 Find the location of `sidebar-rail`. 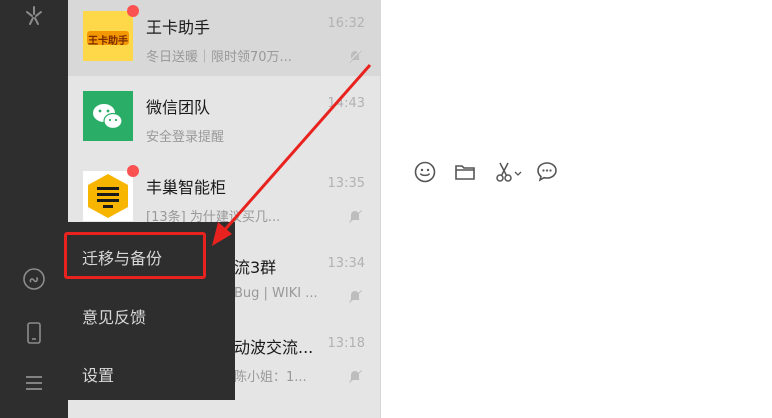

sidebar-rail is located at coordinates (34, 209).